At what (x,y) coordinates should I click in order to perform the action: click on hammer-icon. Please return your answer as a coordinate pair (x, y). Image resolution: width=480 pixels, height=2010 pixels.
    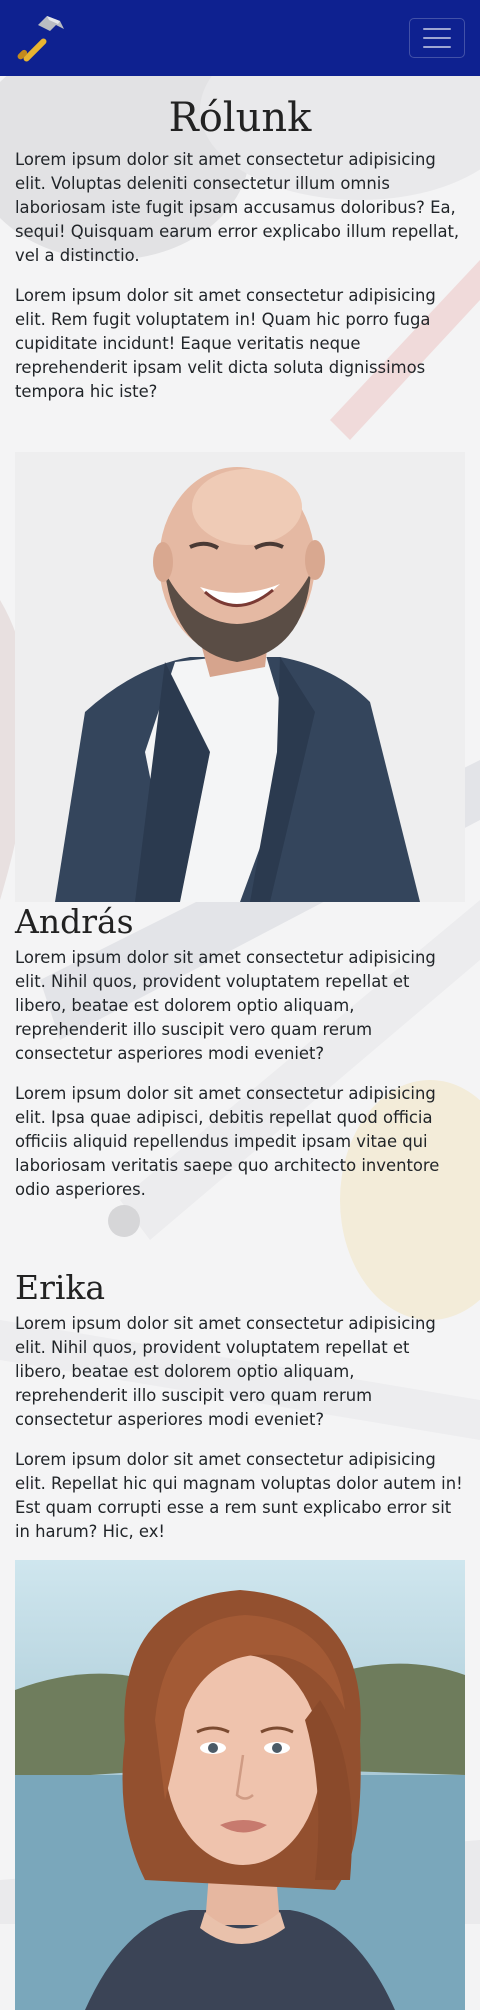
    Looking at the image, I should click on (41, 38).